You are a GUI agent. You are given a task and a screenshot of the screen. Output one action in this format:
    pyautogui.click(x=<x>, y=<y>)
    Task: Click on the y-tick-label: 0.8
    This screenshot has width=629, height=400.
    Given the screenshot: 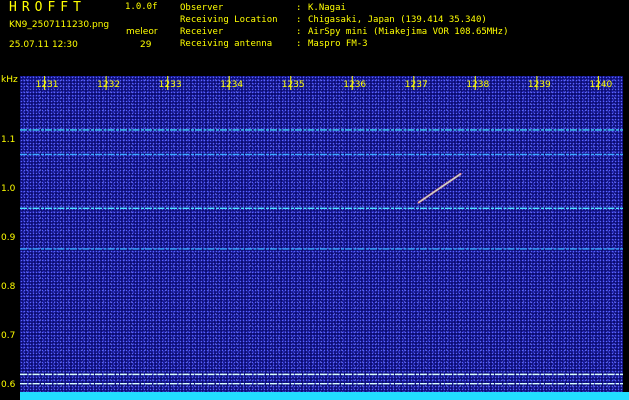 What is the action you would take?
    pyautogui.click(x=8, y=286)
    